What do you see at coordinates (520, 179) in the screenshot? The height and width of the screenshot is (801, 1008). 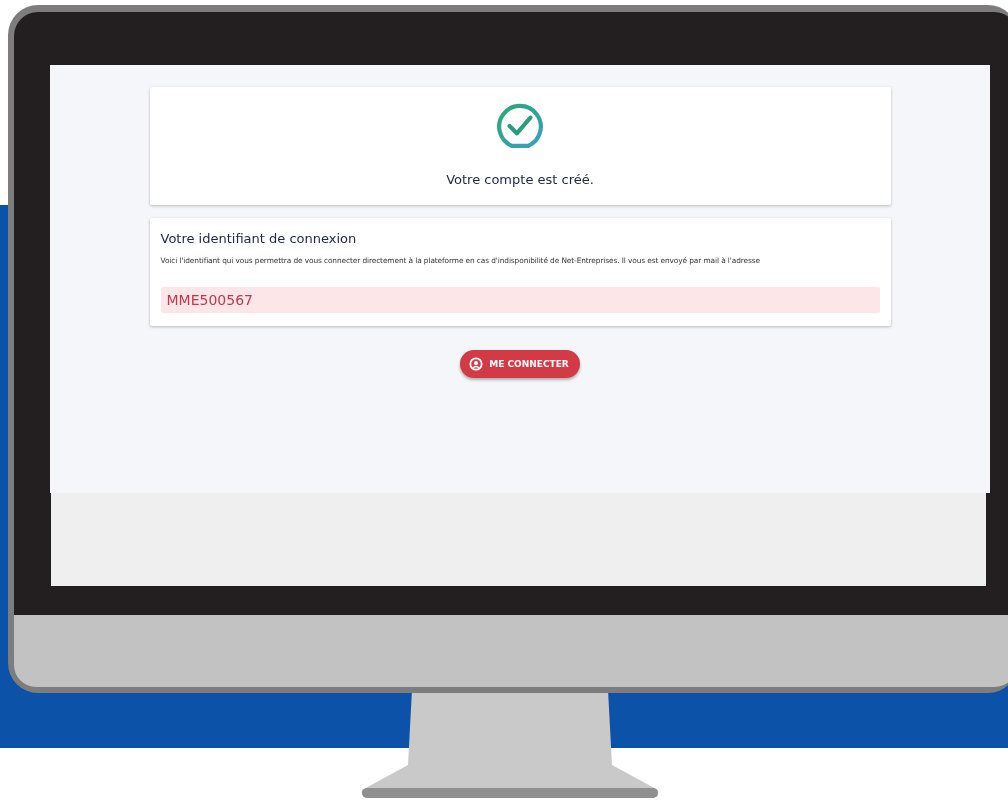 I see `success-message: Votre compte est créé.` at bounding box center [520, 179].